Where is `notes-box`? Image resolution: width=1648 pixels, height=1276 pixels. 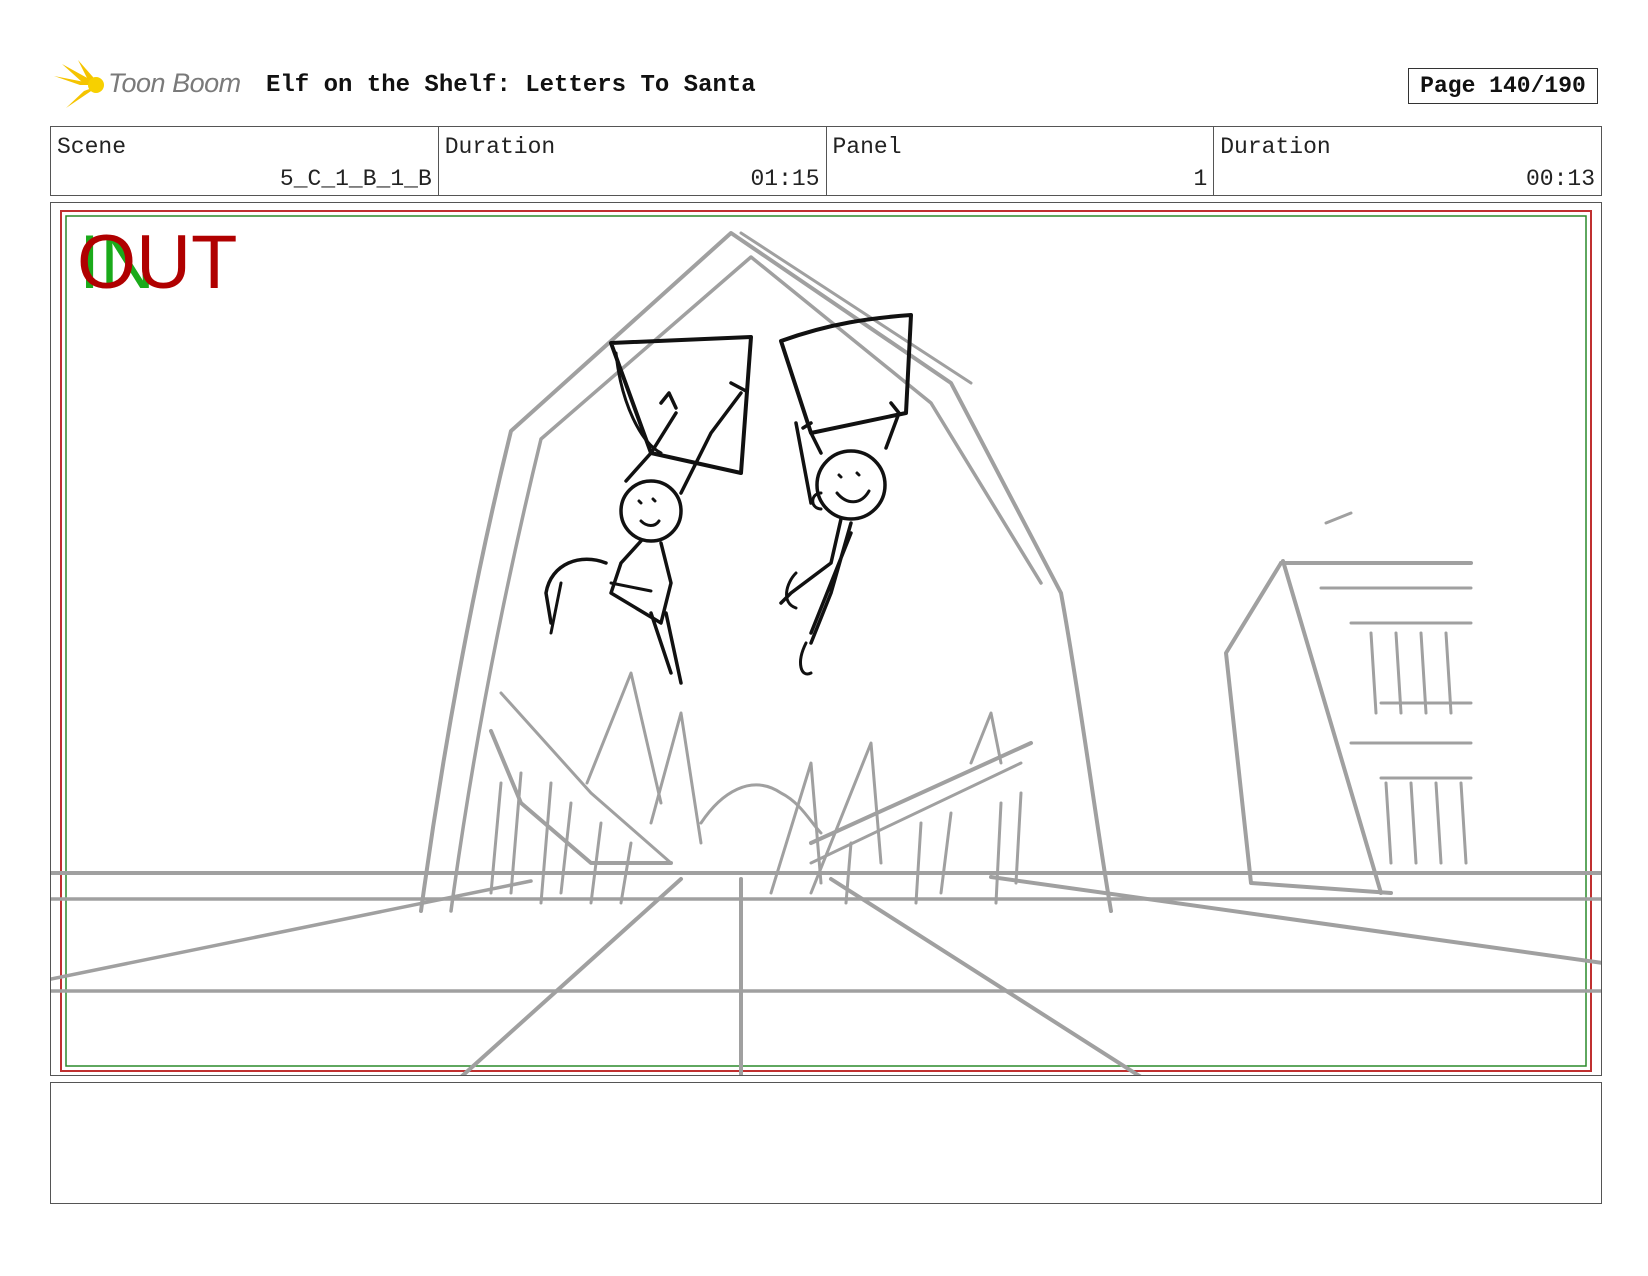
notes-box is located at coordinates (826, 1143).